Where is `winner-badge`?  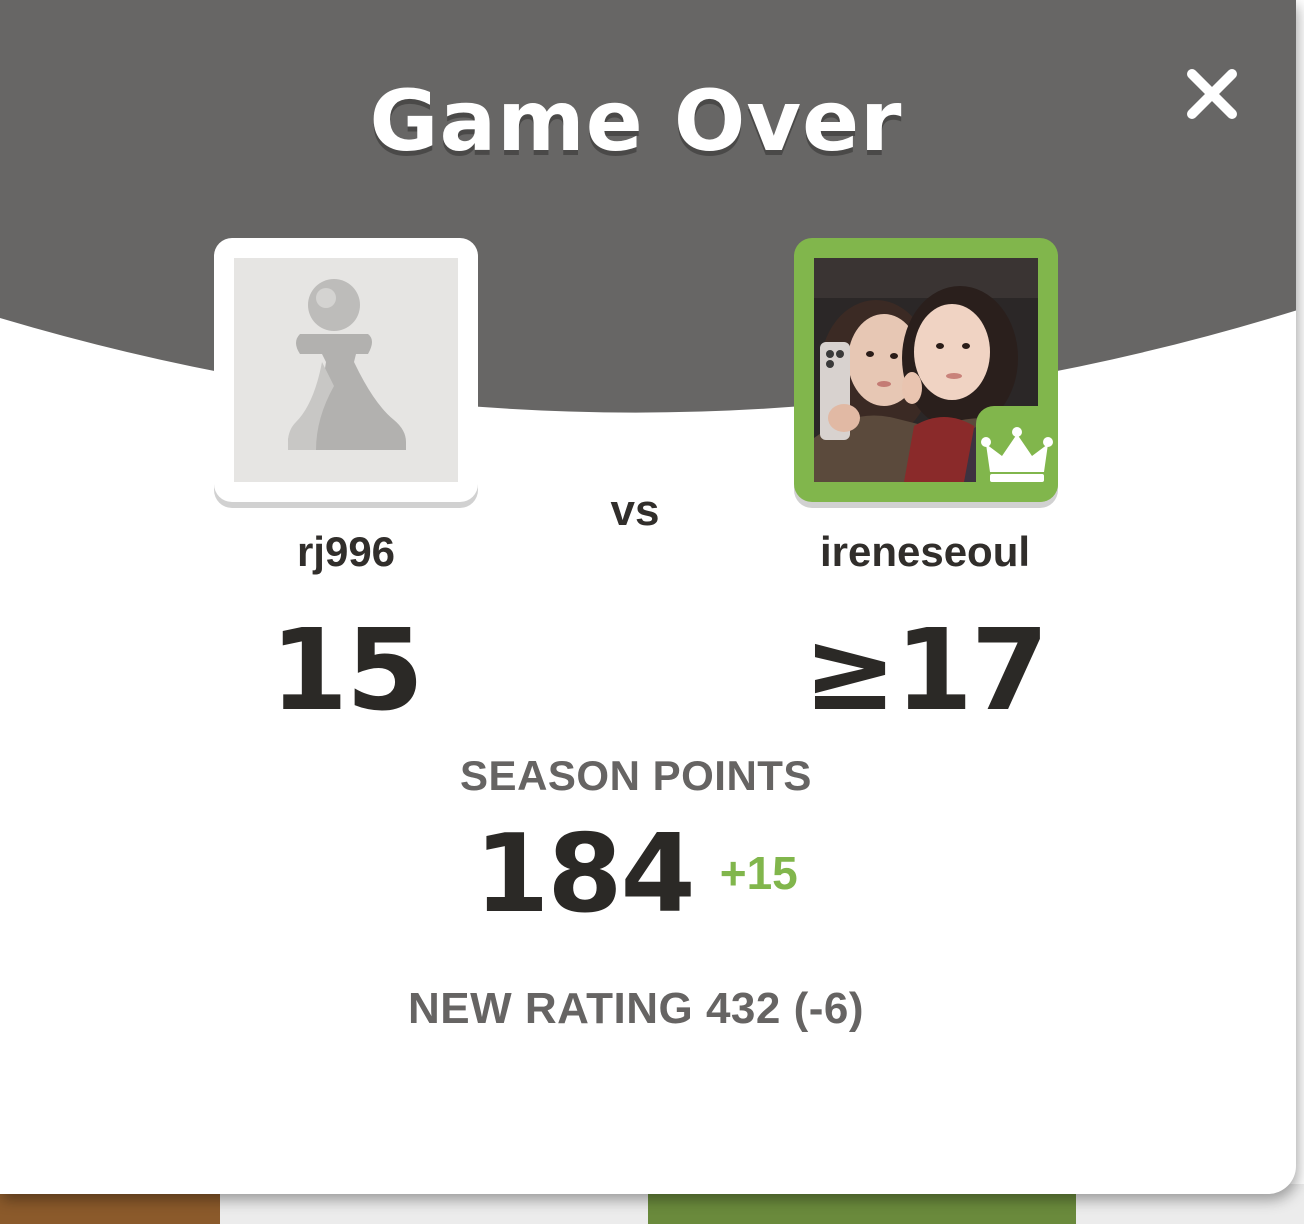 winner-badge is located at coordinates (1017, 454).